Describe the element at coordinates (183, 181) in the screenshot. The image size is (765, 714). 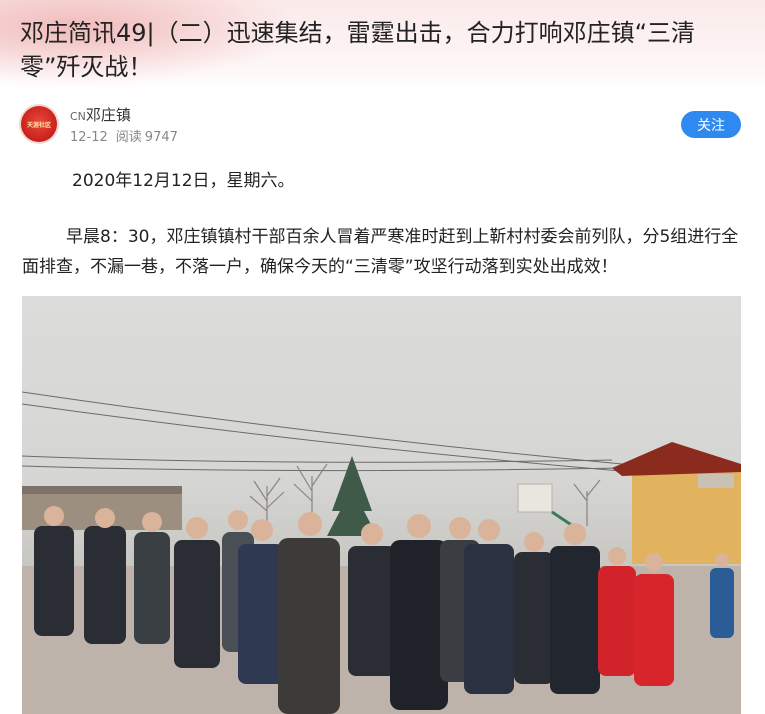
I see `paragraph-date: 2020年12月12日，星期六。` at that location.